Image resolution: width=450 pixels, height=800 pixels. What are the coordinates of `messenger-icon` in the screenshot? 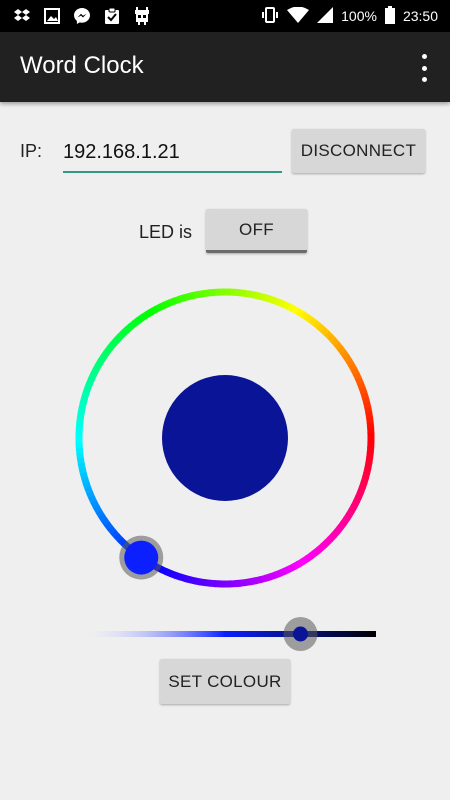 It's located at (82, 16).